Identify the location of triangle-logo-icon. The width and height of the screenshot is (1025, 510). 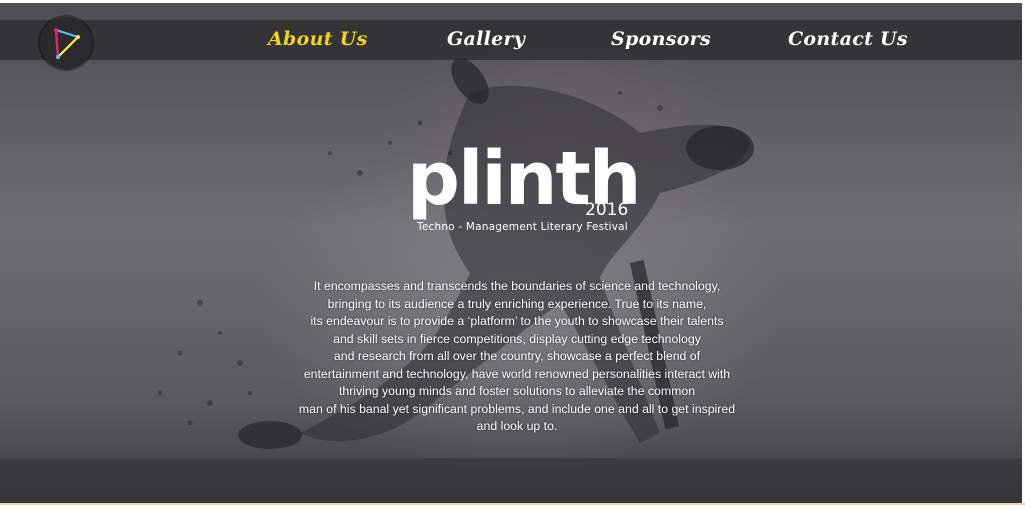
(67, 44).